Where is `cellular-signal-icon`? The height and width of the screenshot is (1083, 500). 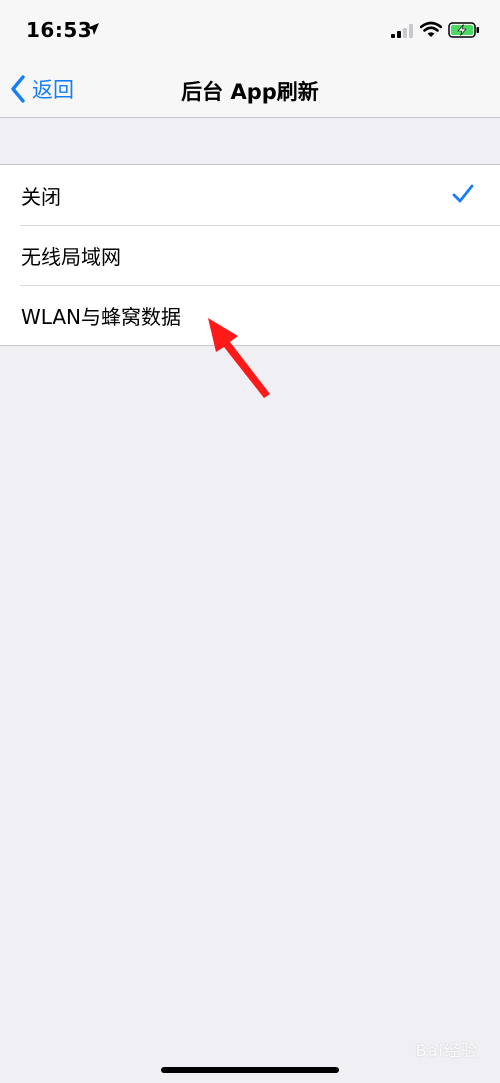 cellular-signal-icon is located at coordinates (402, 31).